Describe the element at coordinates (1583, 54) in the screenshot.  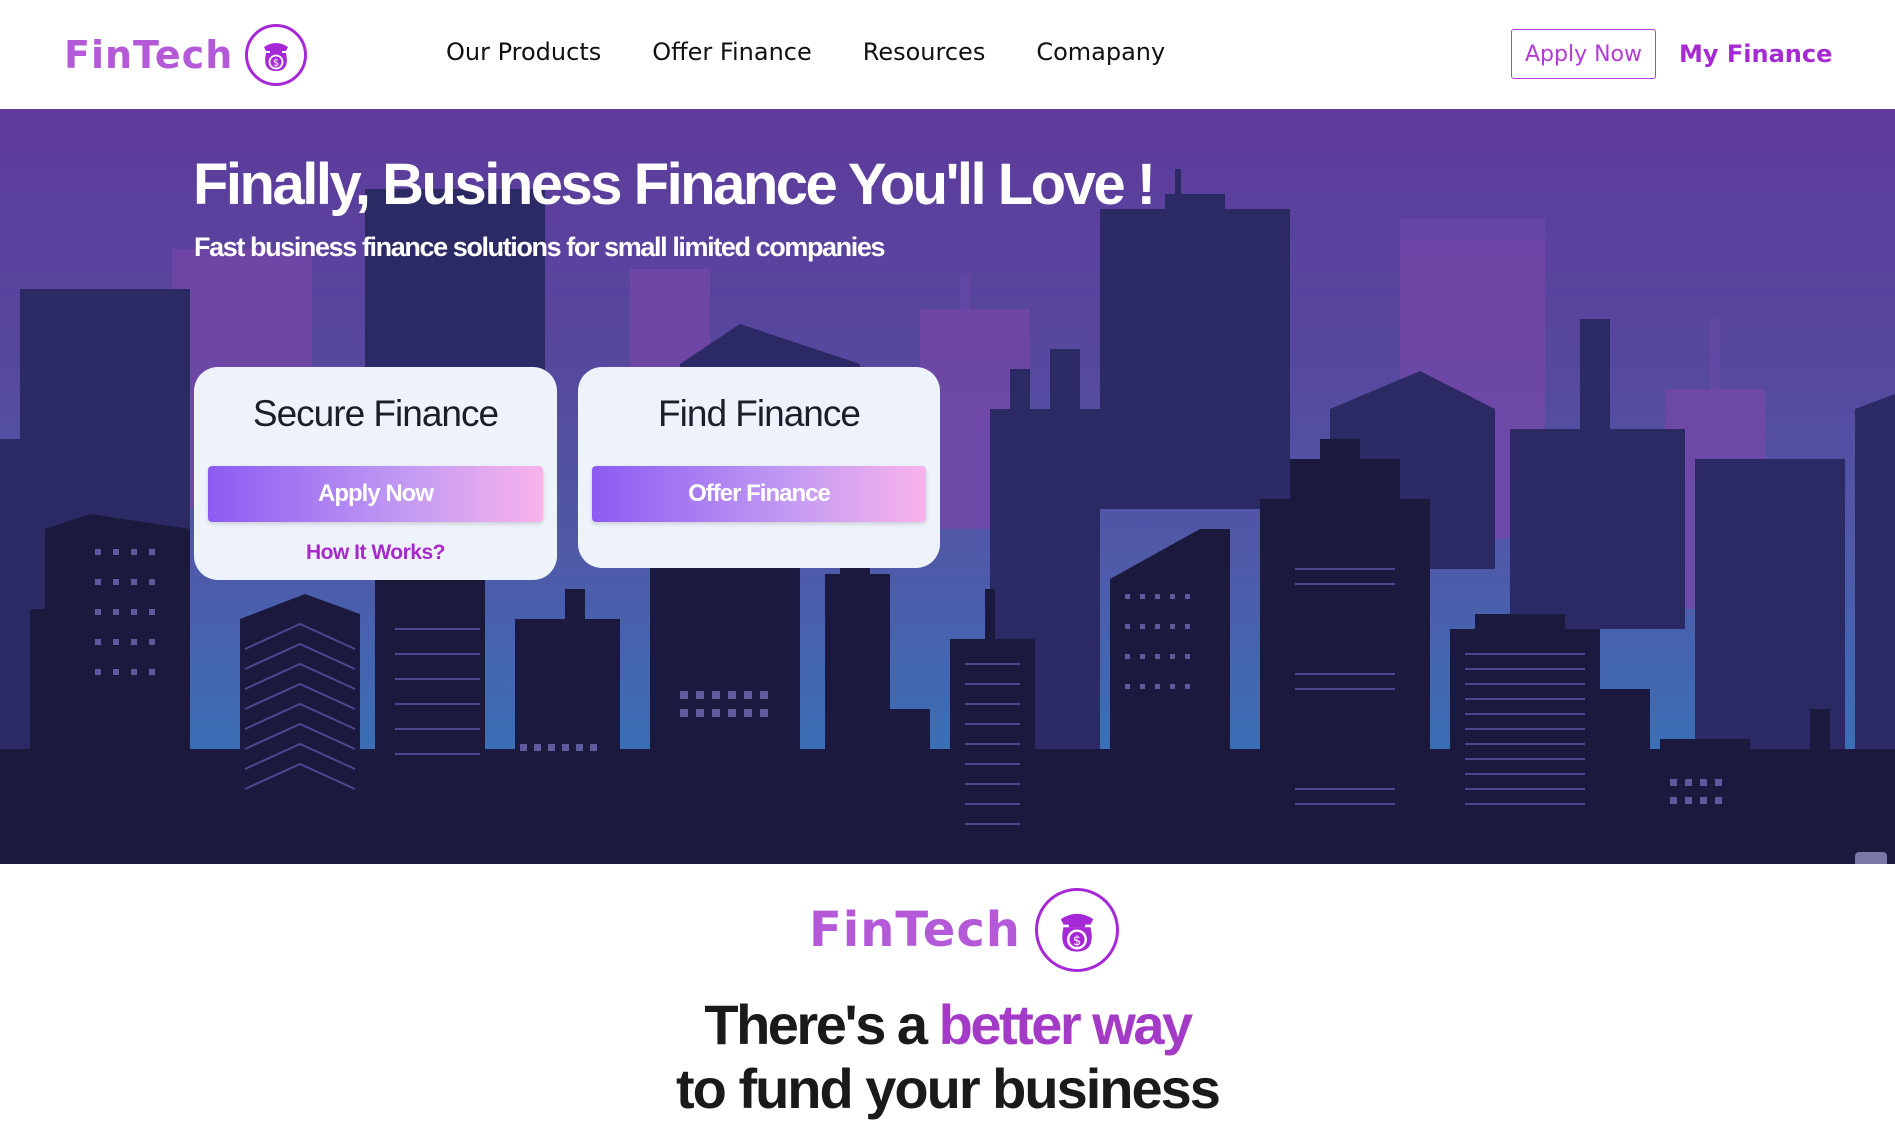
I see `nav-apply-now-button: Apply Now` at that location.